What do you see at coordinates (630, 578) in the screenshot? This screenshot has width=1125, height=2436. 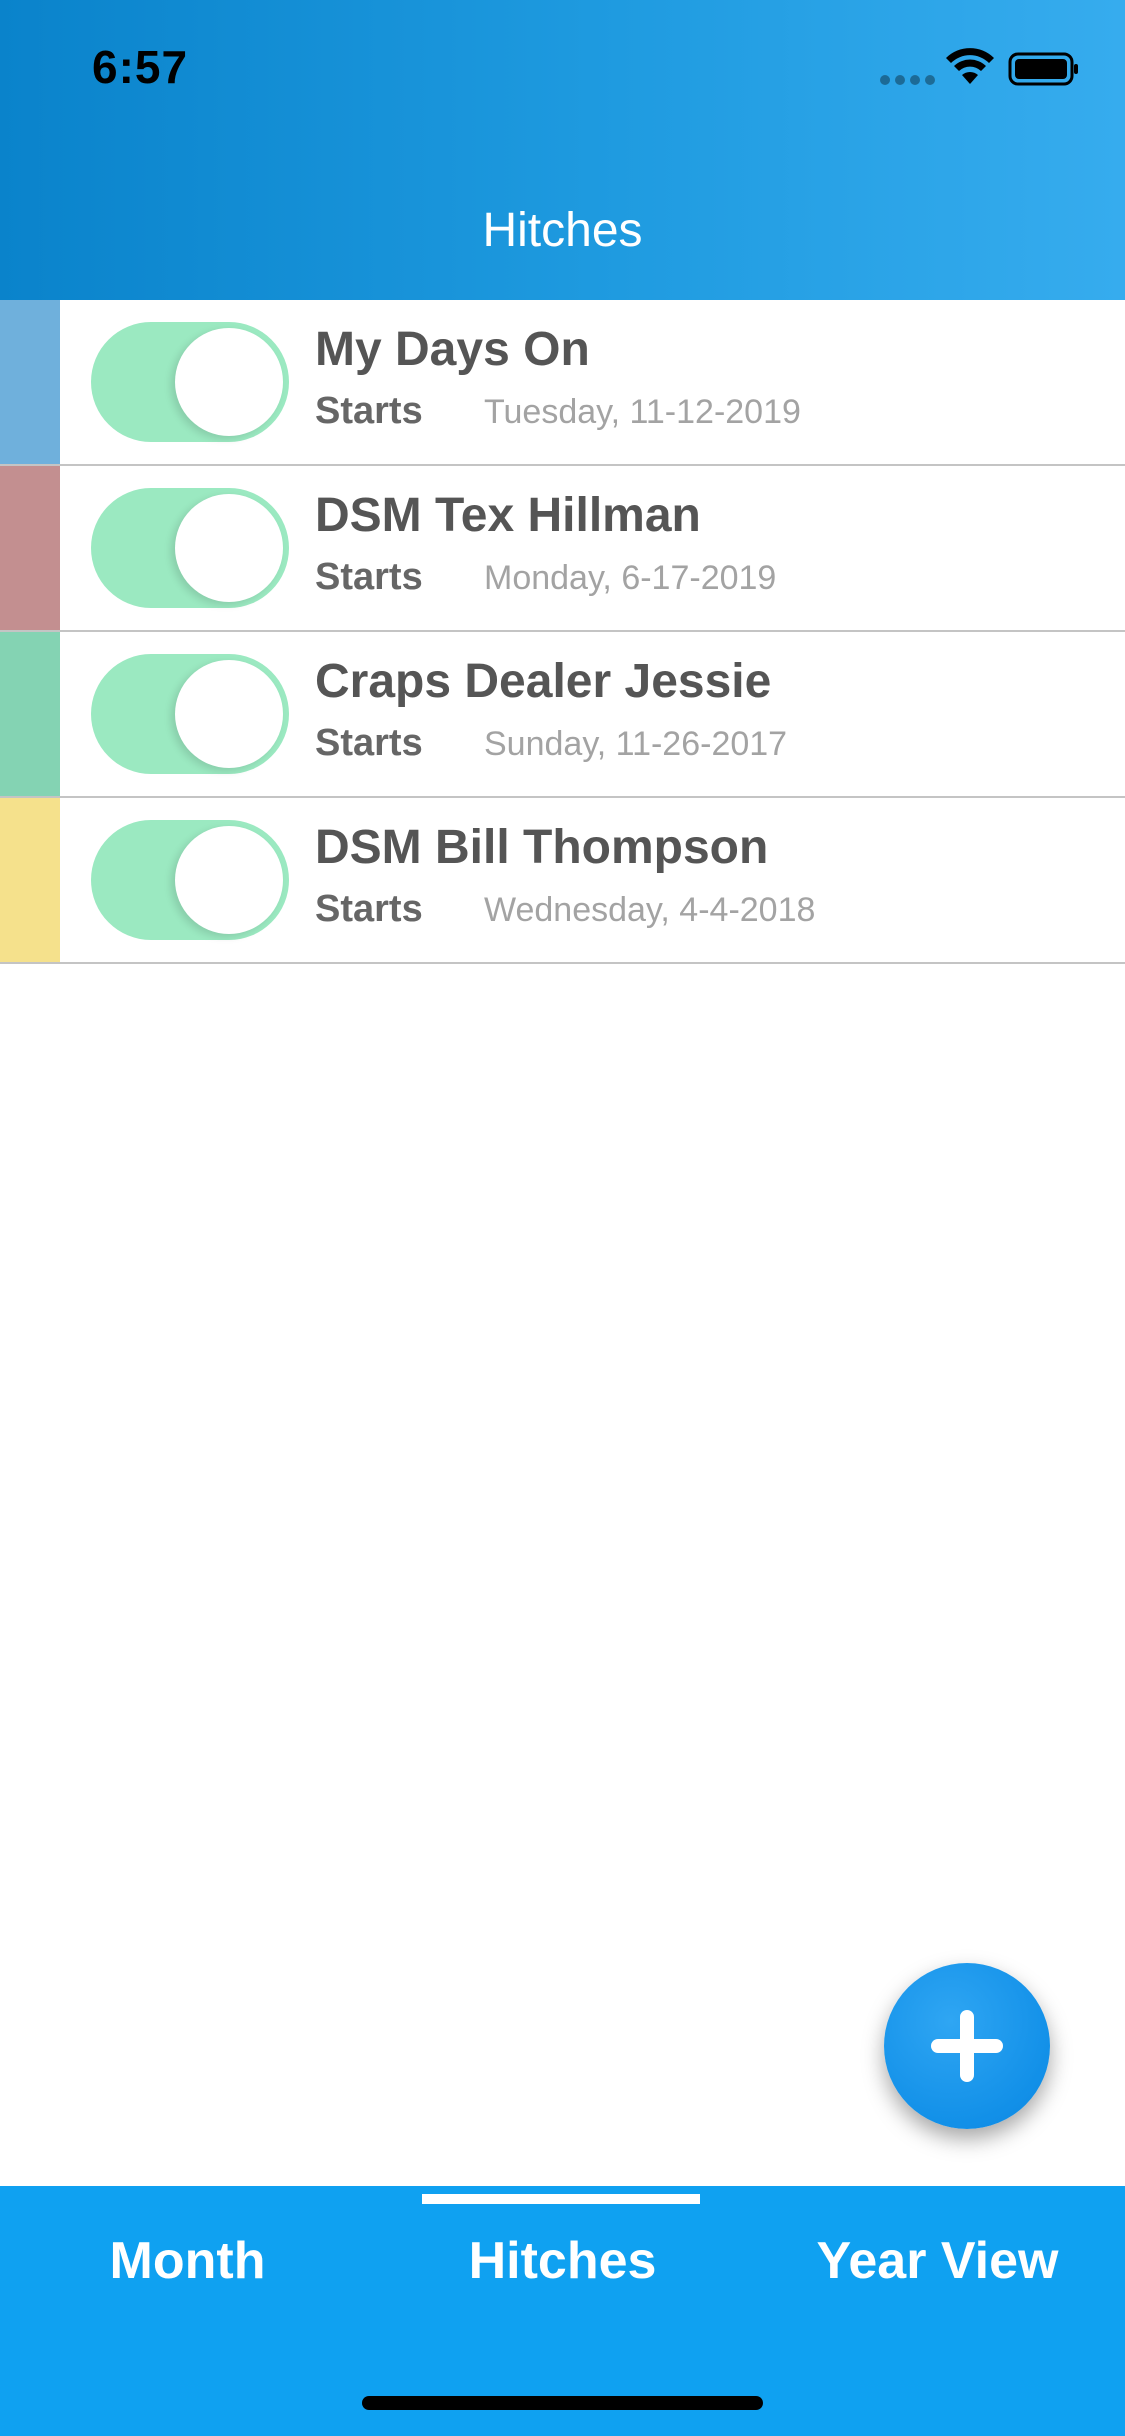 I see `hitch-start-date: Monday, 6-17-2019` at bounding box center [630, 578].